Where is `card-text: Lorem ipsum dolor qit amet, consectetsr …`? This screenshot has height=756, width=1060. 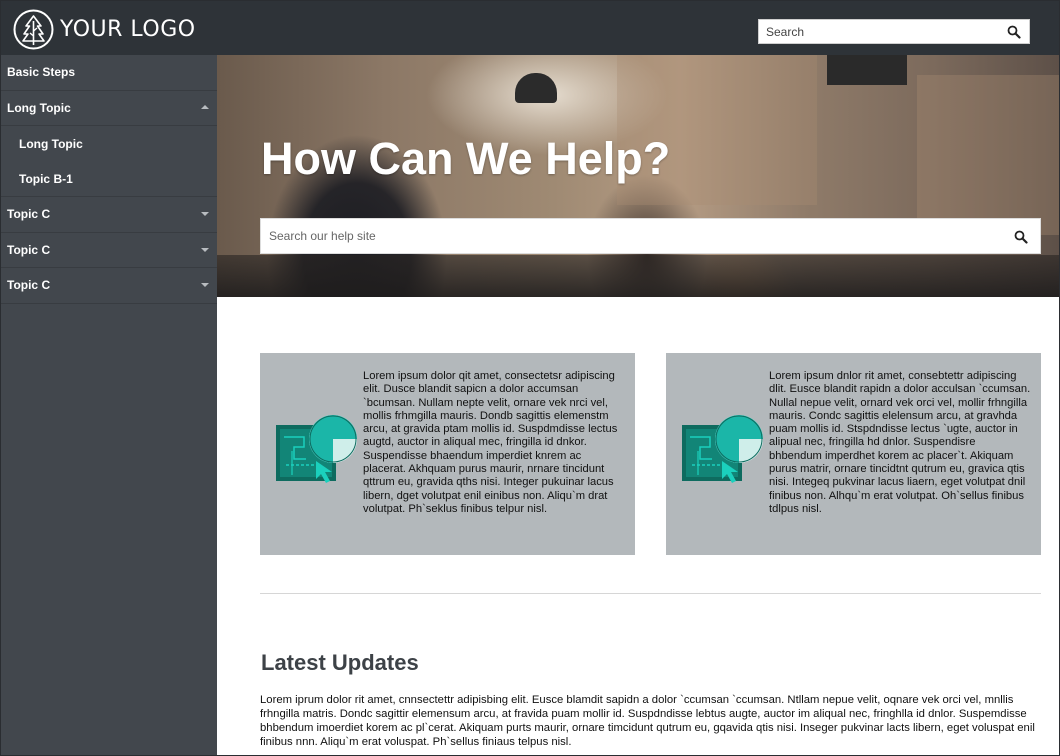 card-text: Lorem ipsum dolor qit amet, consectetsr … is located at coordinates (490, 442).